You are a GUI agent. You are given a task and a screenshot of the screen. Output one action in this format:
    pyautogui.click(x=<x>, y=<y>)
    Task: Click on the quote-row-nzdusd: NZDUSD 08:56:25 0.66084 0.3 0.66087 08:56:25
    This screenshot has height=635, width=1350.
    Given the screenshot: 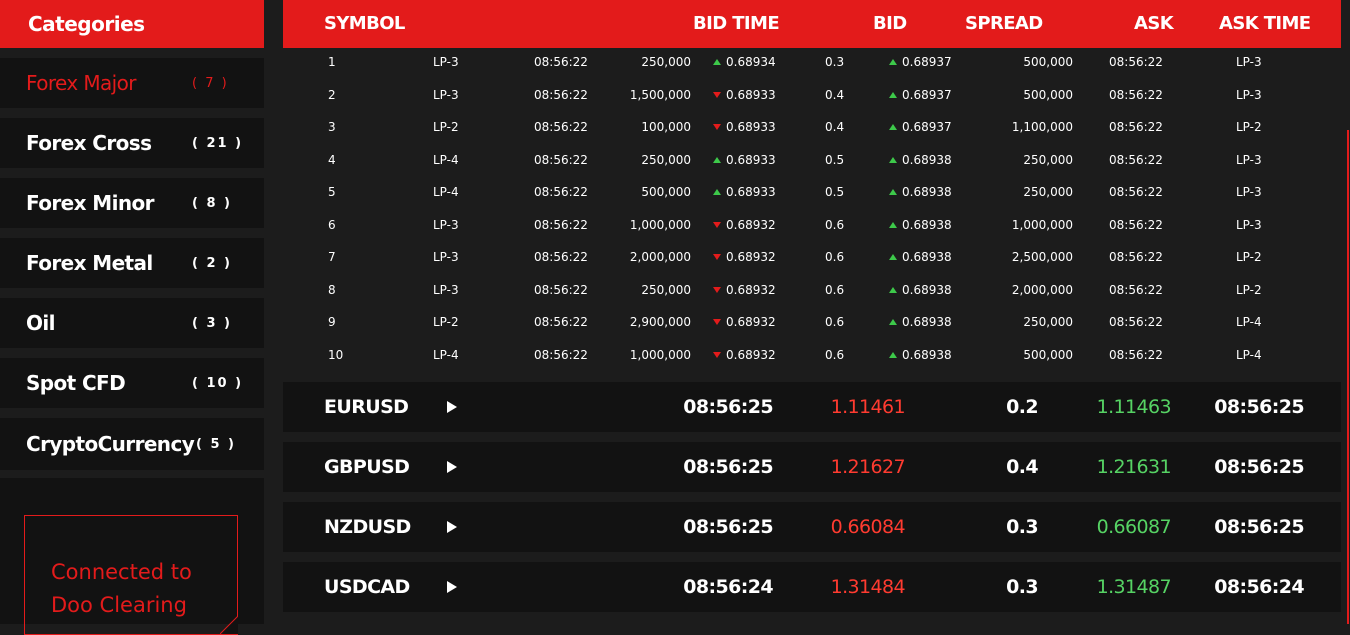 What is the action you would take?
    pyautogui.click(x=812, y=527)
    